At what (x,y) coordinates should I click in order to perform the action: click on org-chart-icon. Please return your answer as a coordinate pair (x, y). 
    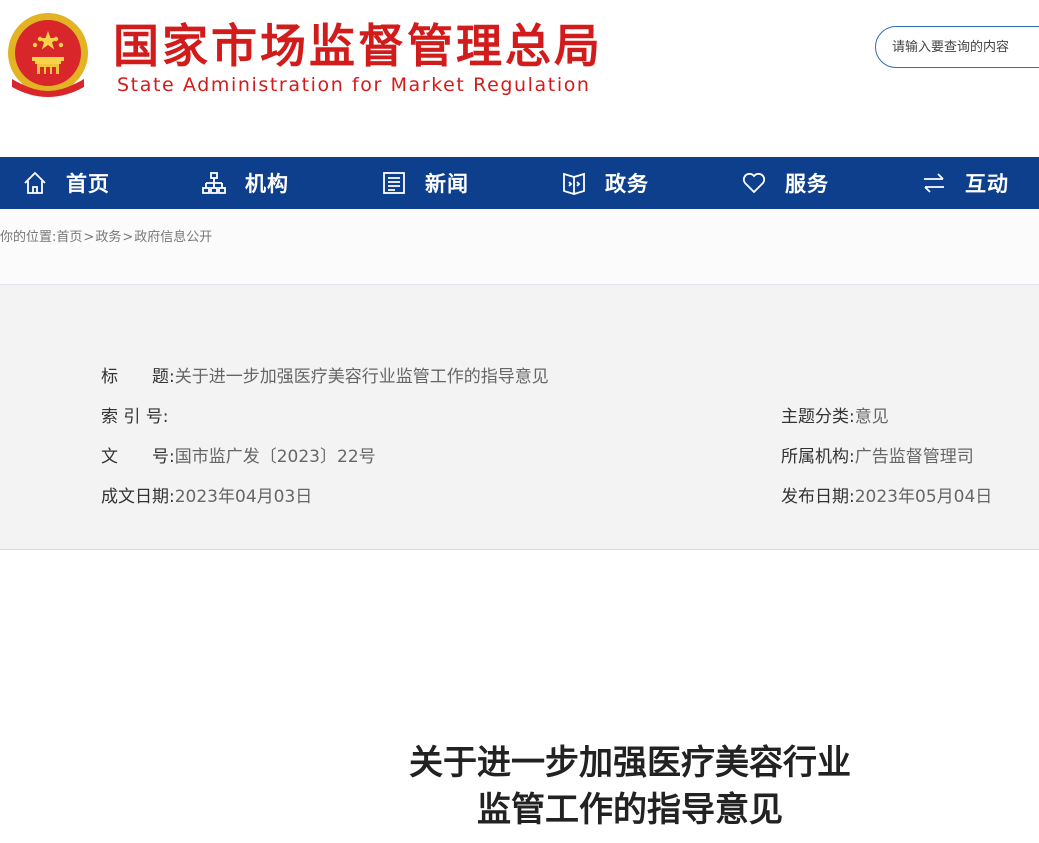
    Looking at the image, I should click on (214, 183).